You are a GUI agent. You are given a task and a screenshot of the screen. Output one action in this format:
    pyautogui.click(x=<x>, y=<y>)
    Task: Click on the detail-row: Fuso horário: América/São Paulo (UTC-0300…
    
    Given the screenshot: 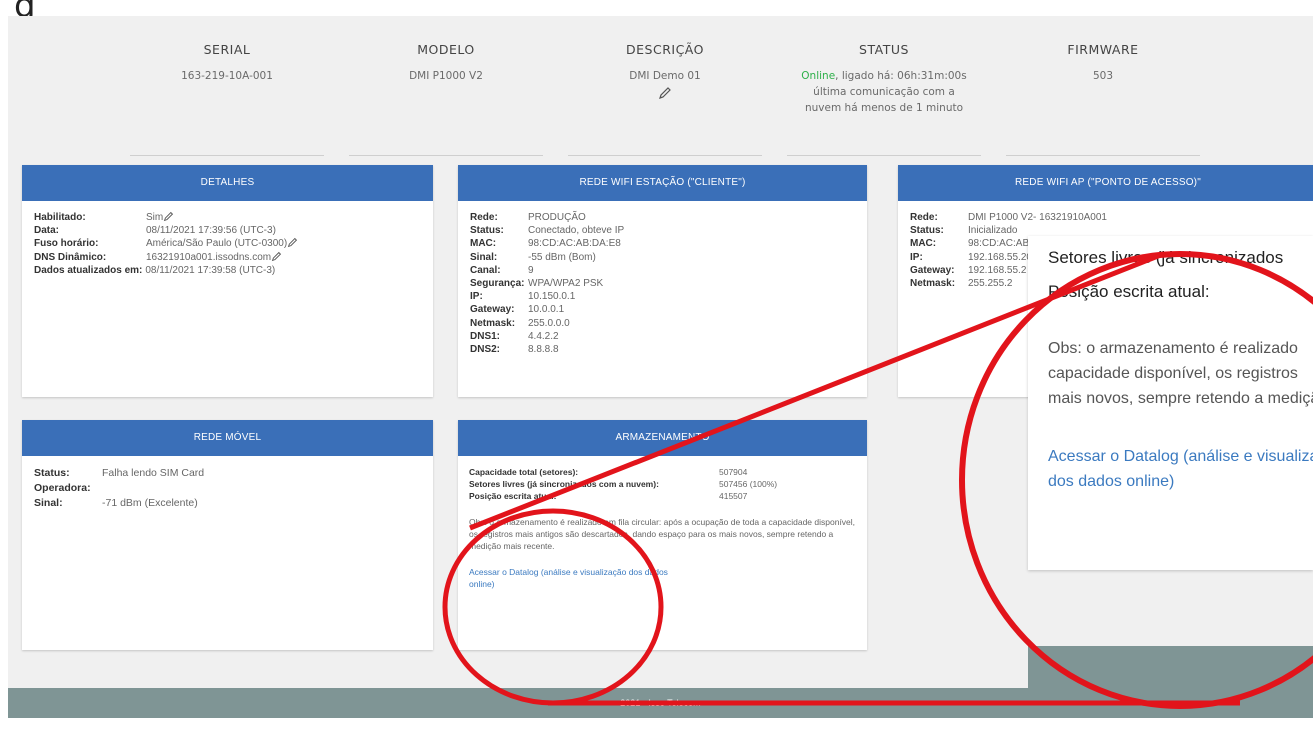 What is the action you would take?
    pyautogui.click(x=227, y=243)
    